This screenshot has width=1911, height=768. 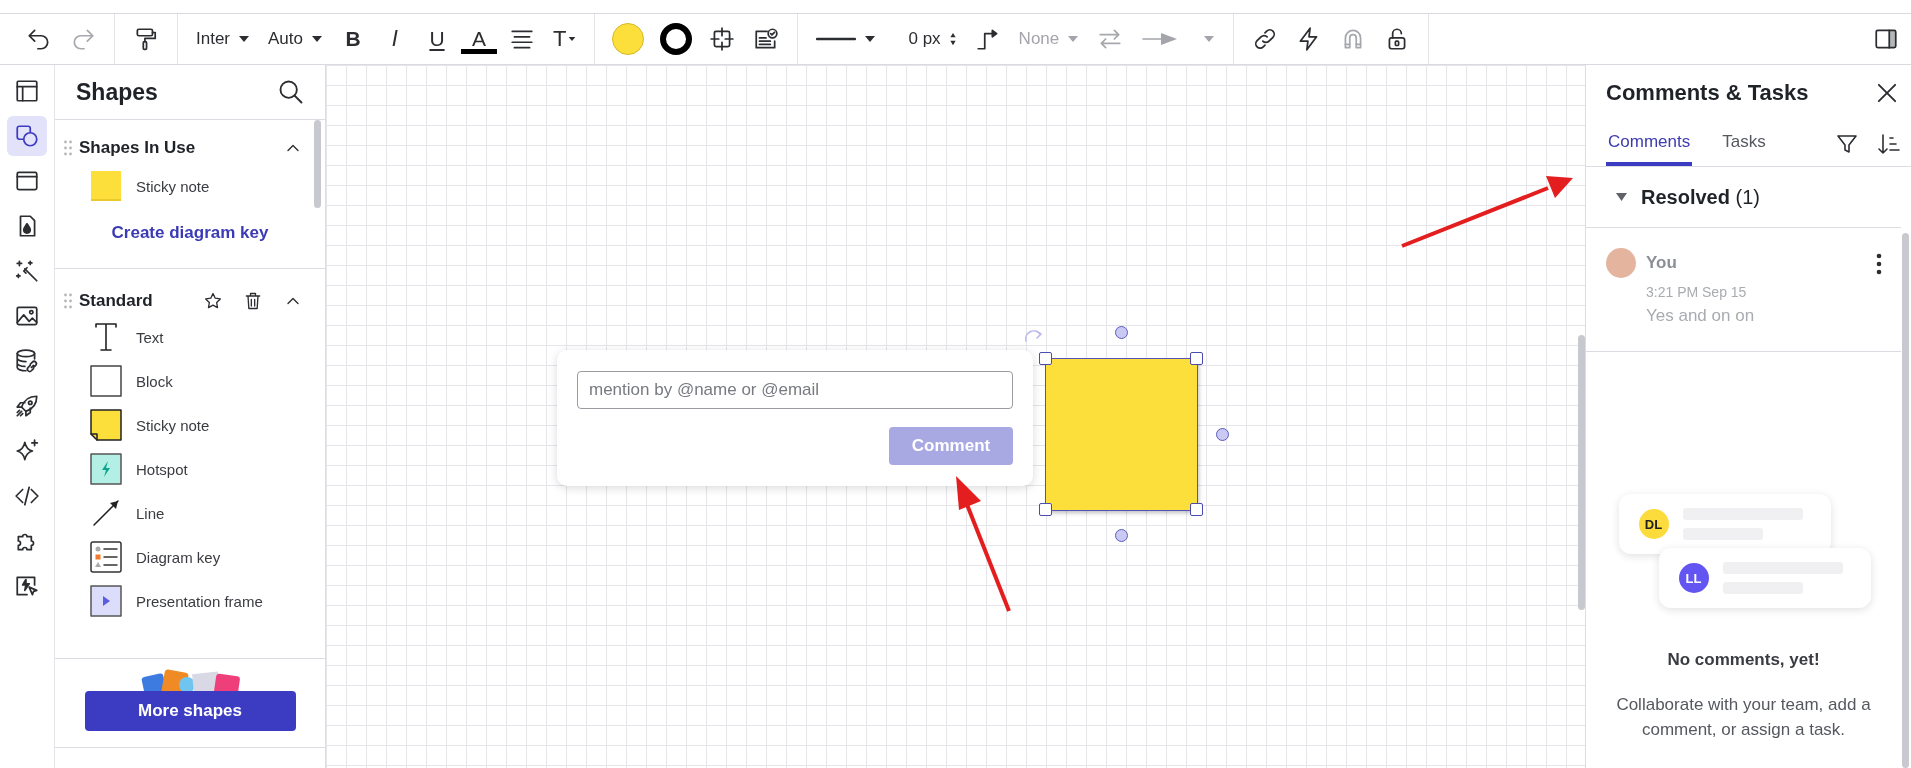 What do you see at coordinates (223, 39) in the screenshot?
I see `dropdown: Inter` at bounding box center [223, 39].